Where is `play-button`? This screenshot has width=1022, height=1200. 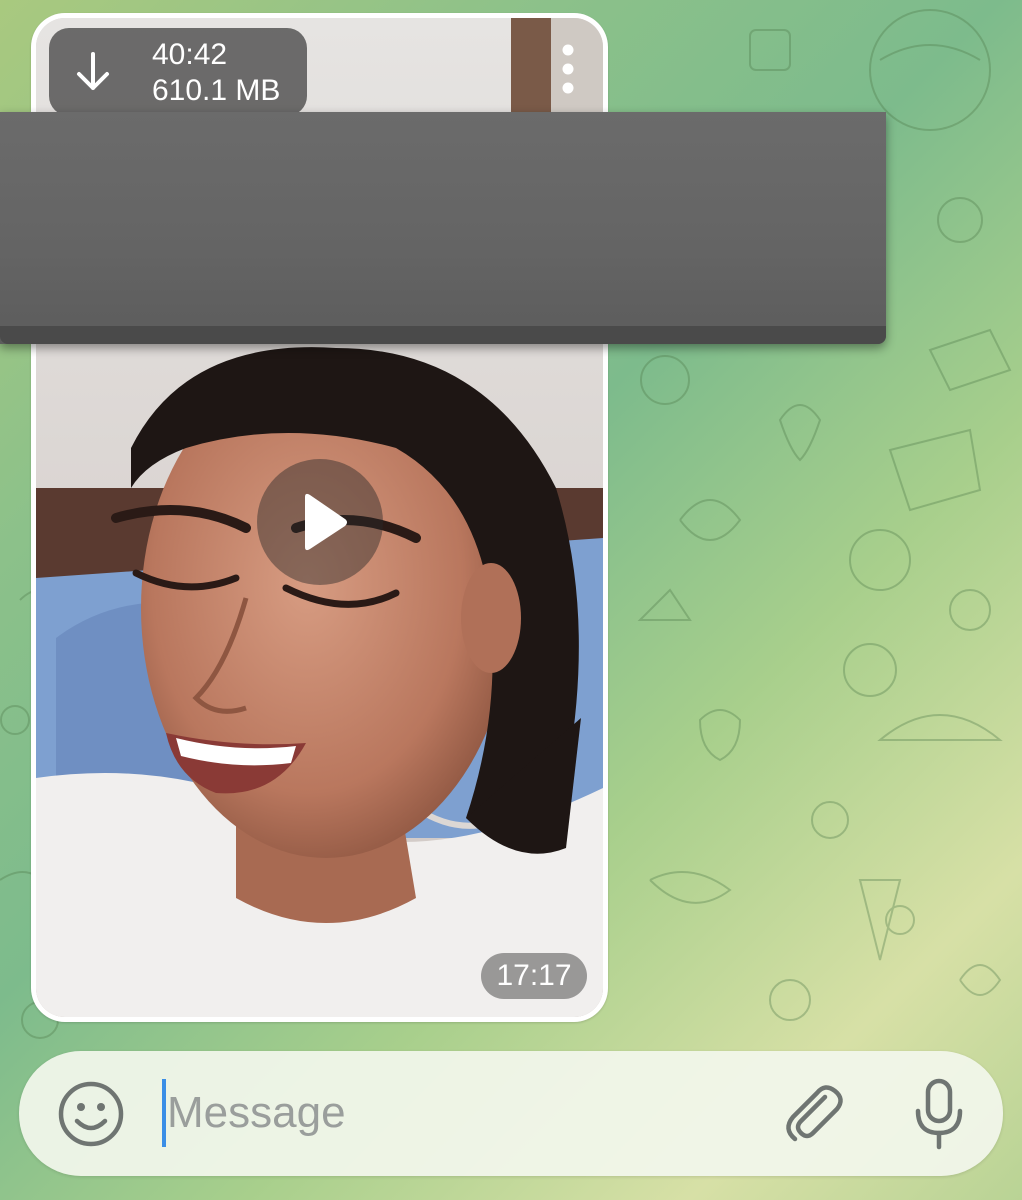
play-button is located at coordinates (320, 522).